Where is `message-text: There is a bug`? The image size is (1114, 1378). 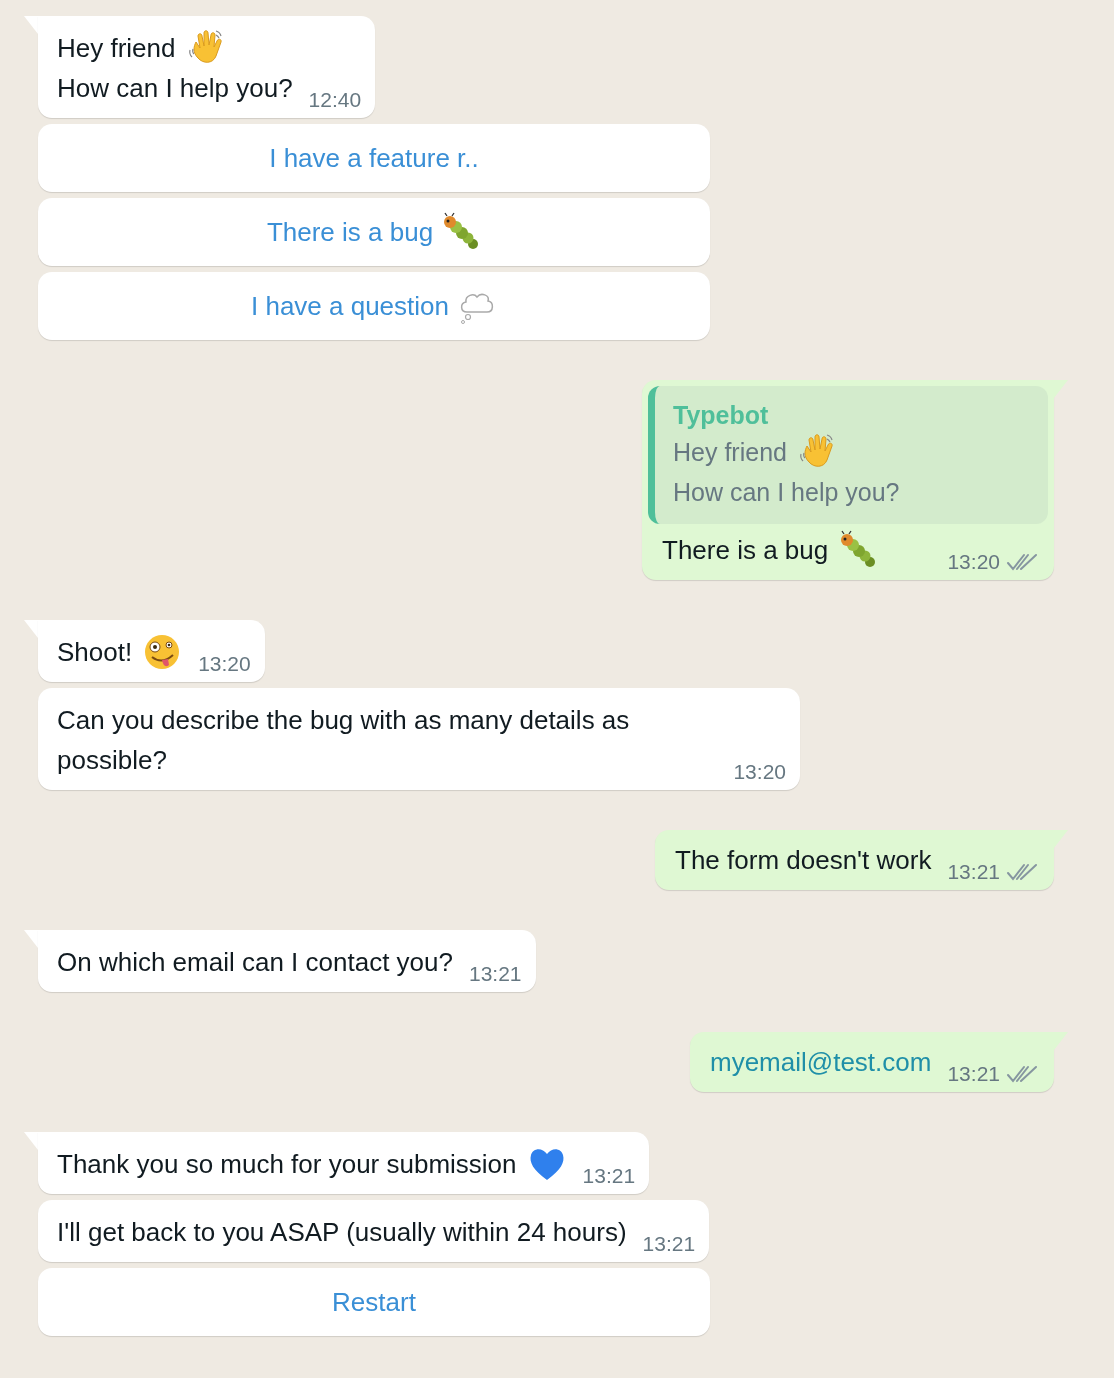 message-text: There is a bug is located at coordinates (745, 550).